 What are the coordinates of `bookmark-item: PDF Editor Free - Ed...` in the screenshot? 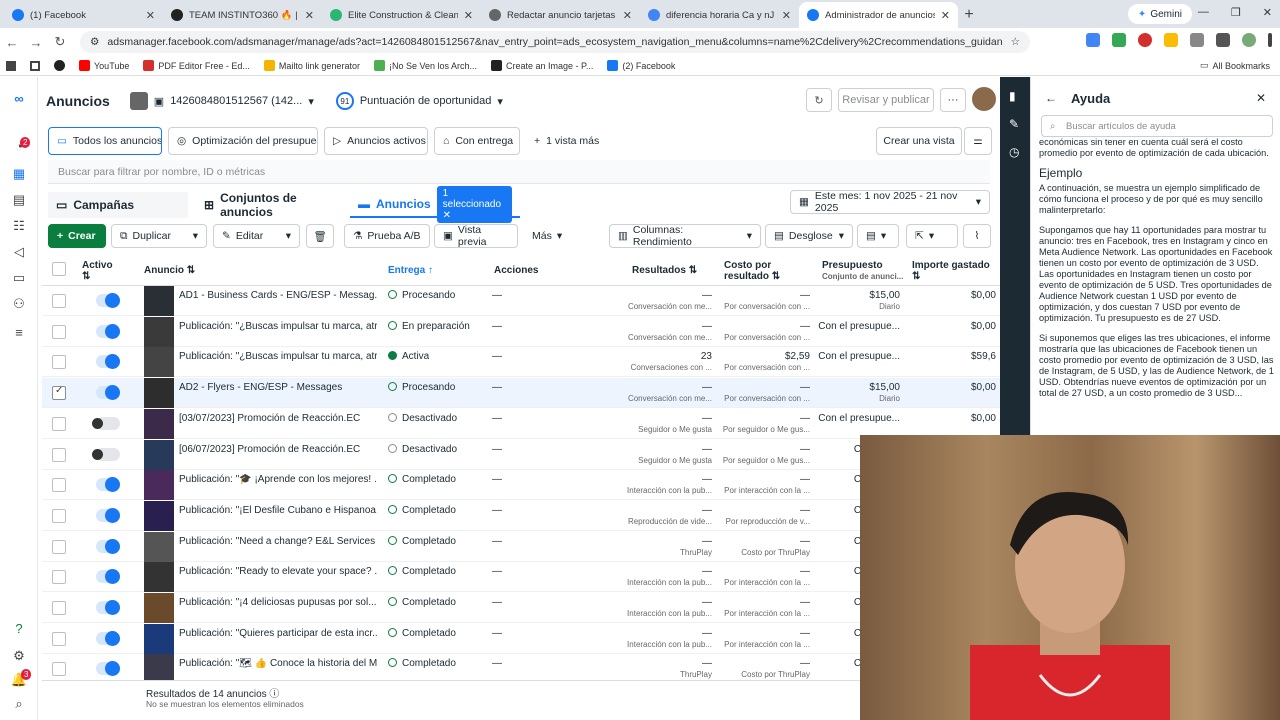 It's located at (196, 65).